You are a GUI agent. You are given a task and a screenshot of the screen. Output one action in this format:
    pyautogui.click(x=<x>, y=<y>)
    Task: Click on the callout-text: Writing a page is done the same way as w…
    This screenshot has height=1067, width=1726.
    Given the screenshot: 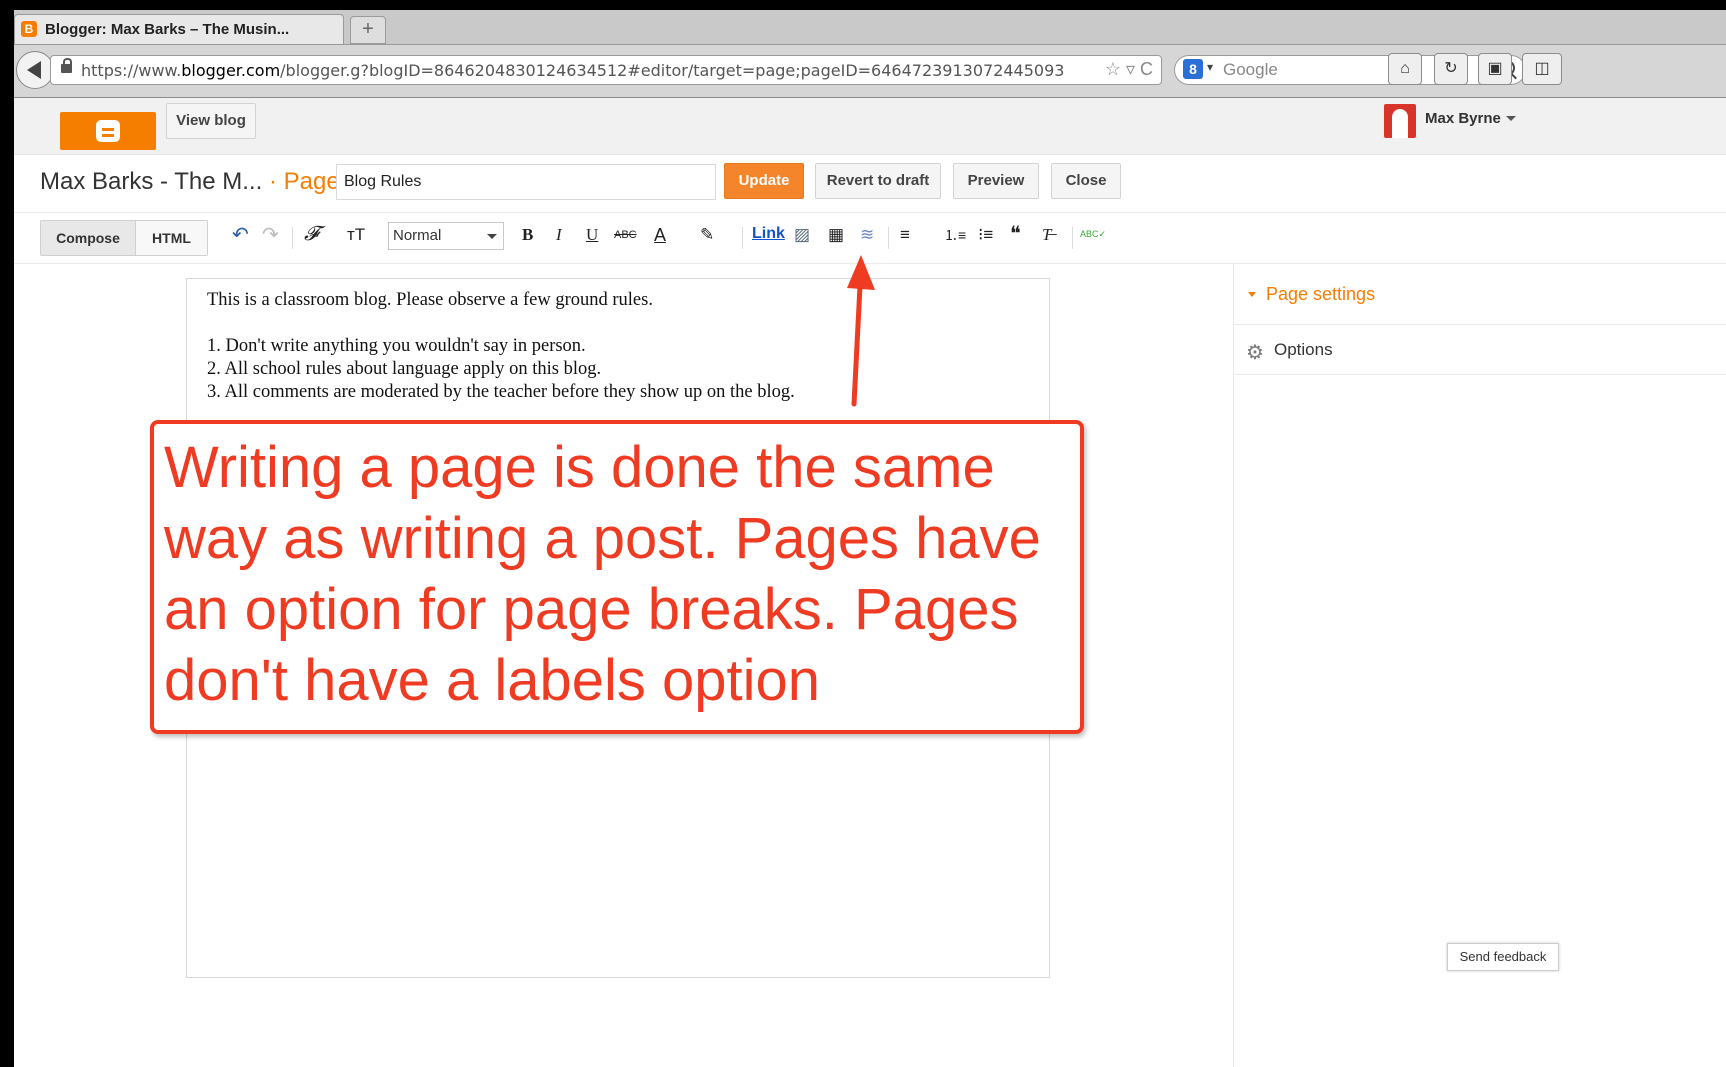 What is the action you would take?
    pyautogui.click(x=602, y=574)
    